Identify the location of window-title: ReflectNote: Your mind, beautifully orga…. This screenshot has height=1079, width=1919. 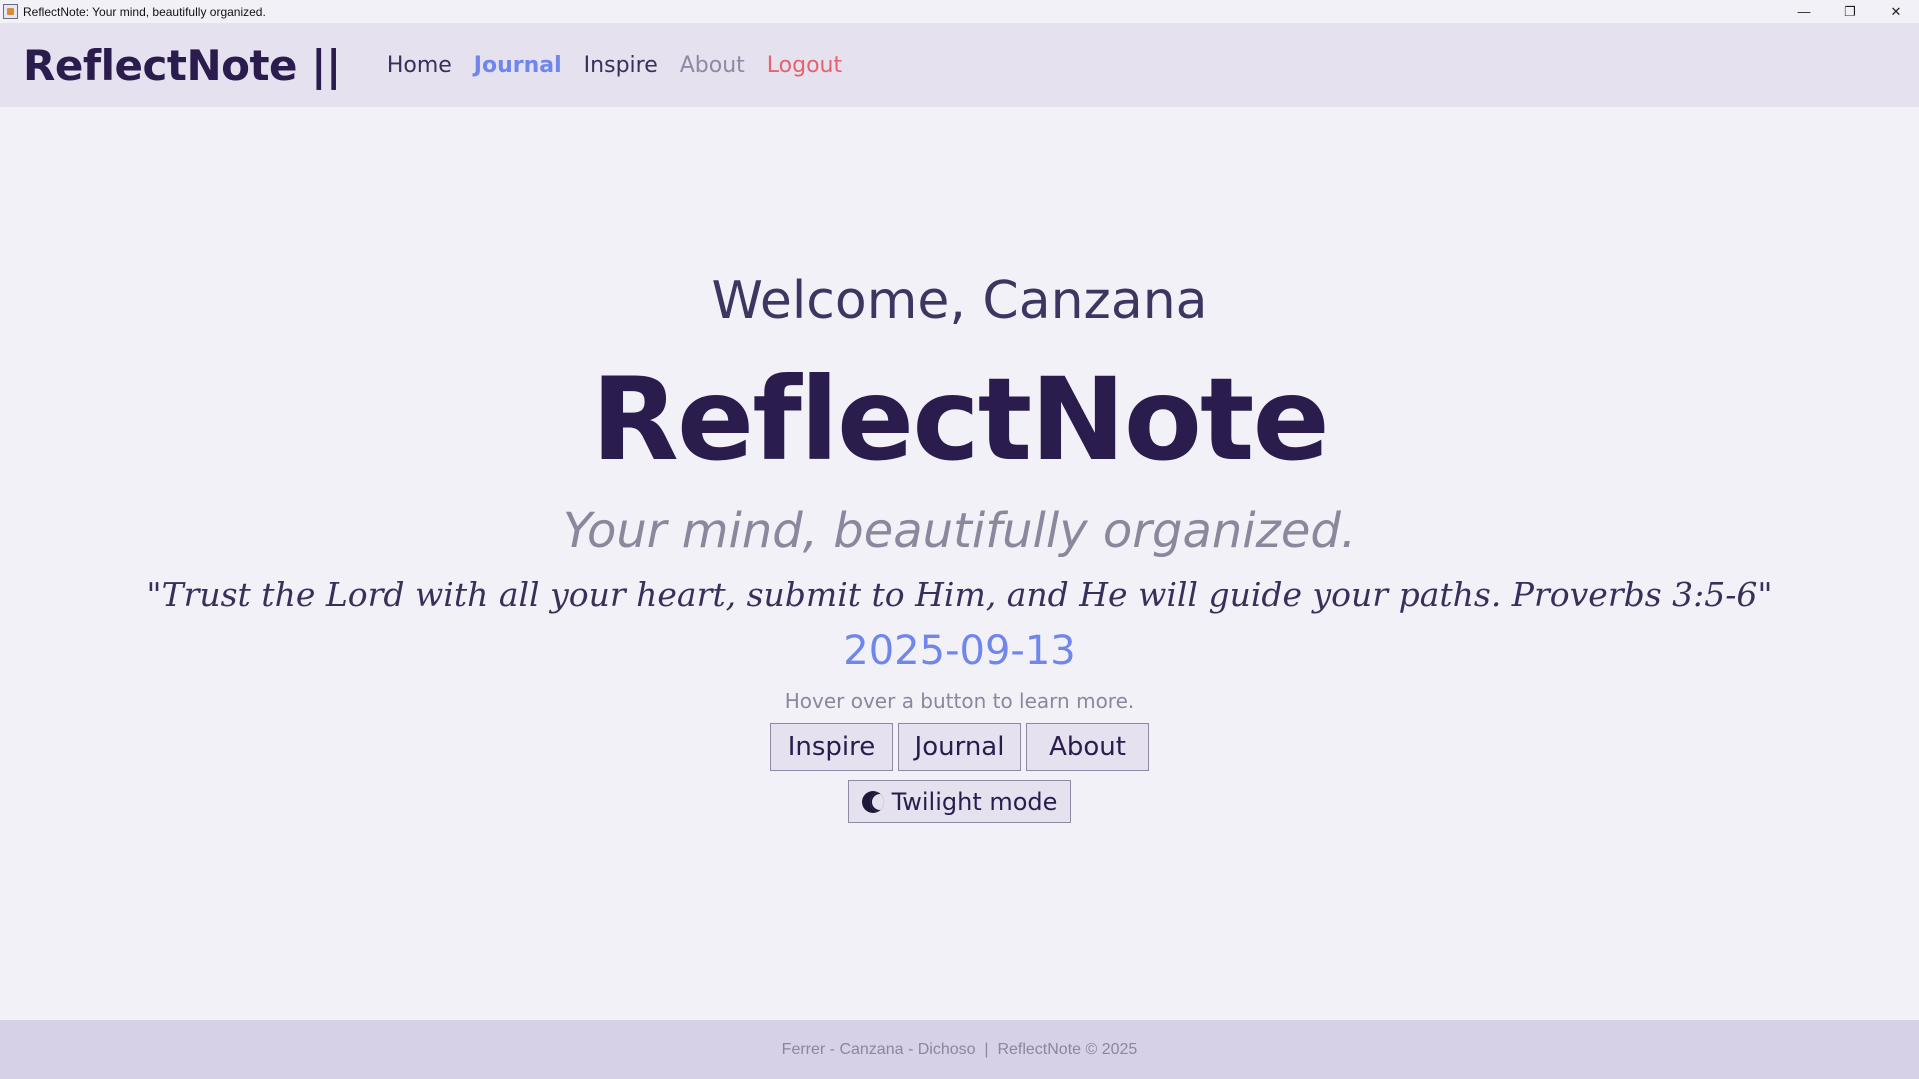
(144, 11).